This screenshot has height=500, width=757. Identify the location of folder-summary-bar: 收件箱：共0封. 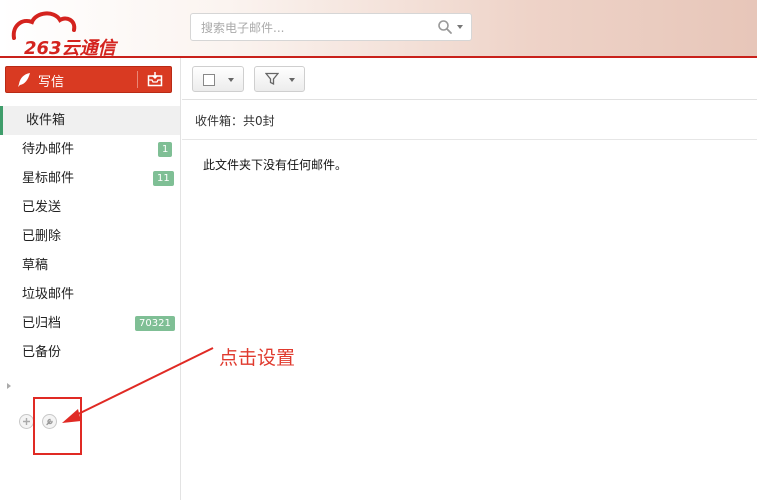
(469, 120).